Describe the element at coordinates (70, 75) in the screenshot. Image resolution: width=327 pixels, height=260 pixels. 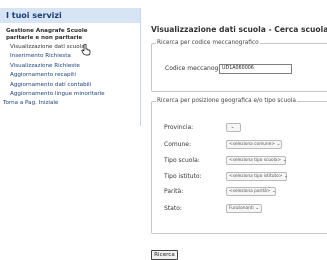
I see `sidebar-item-aggiornamento-recapiti: Aggiornamento recapiti` at that location.